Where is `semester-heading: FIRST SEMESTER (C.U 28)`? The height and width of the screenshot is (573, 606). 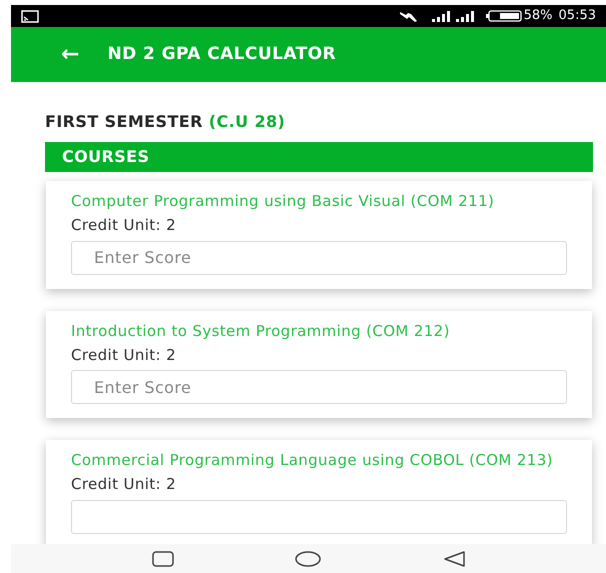 semester-heading: FIRST SEMESTER (C.U 28) is located at coordinates (165, 122).